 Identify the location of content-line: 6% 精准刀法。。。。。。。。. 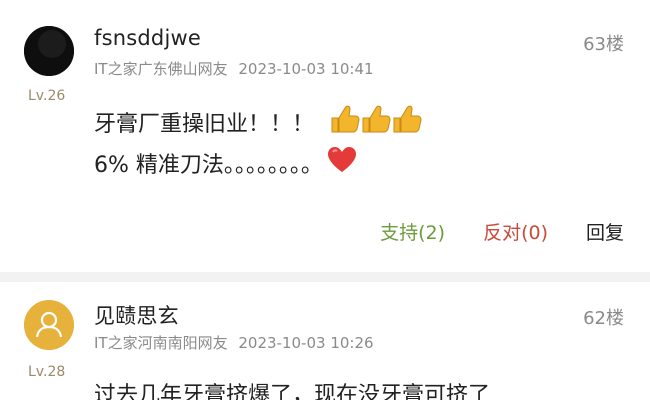
(258, 166).